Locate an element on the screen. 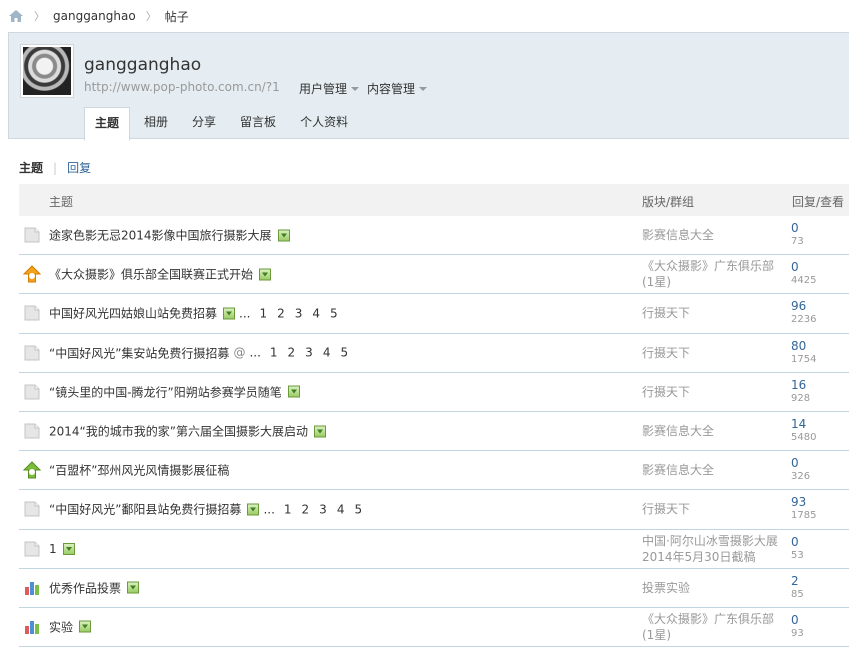 Image resolution: width=849 pixels, height=661 pixels. forum-link: 中国·阿尔山冰雪摄影大展2014年5月30日截稿 is located at coordinates (713, 549).